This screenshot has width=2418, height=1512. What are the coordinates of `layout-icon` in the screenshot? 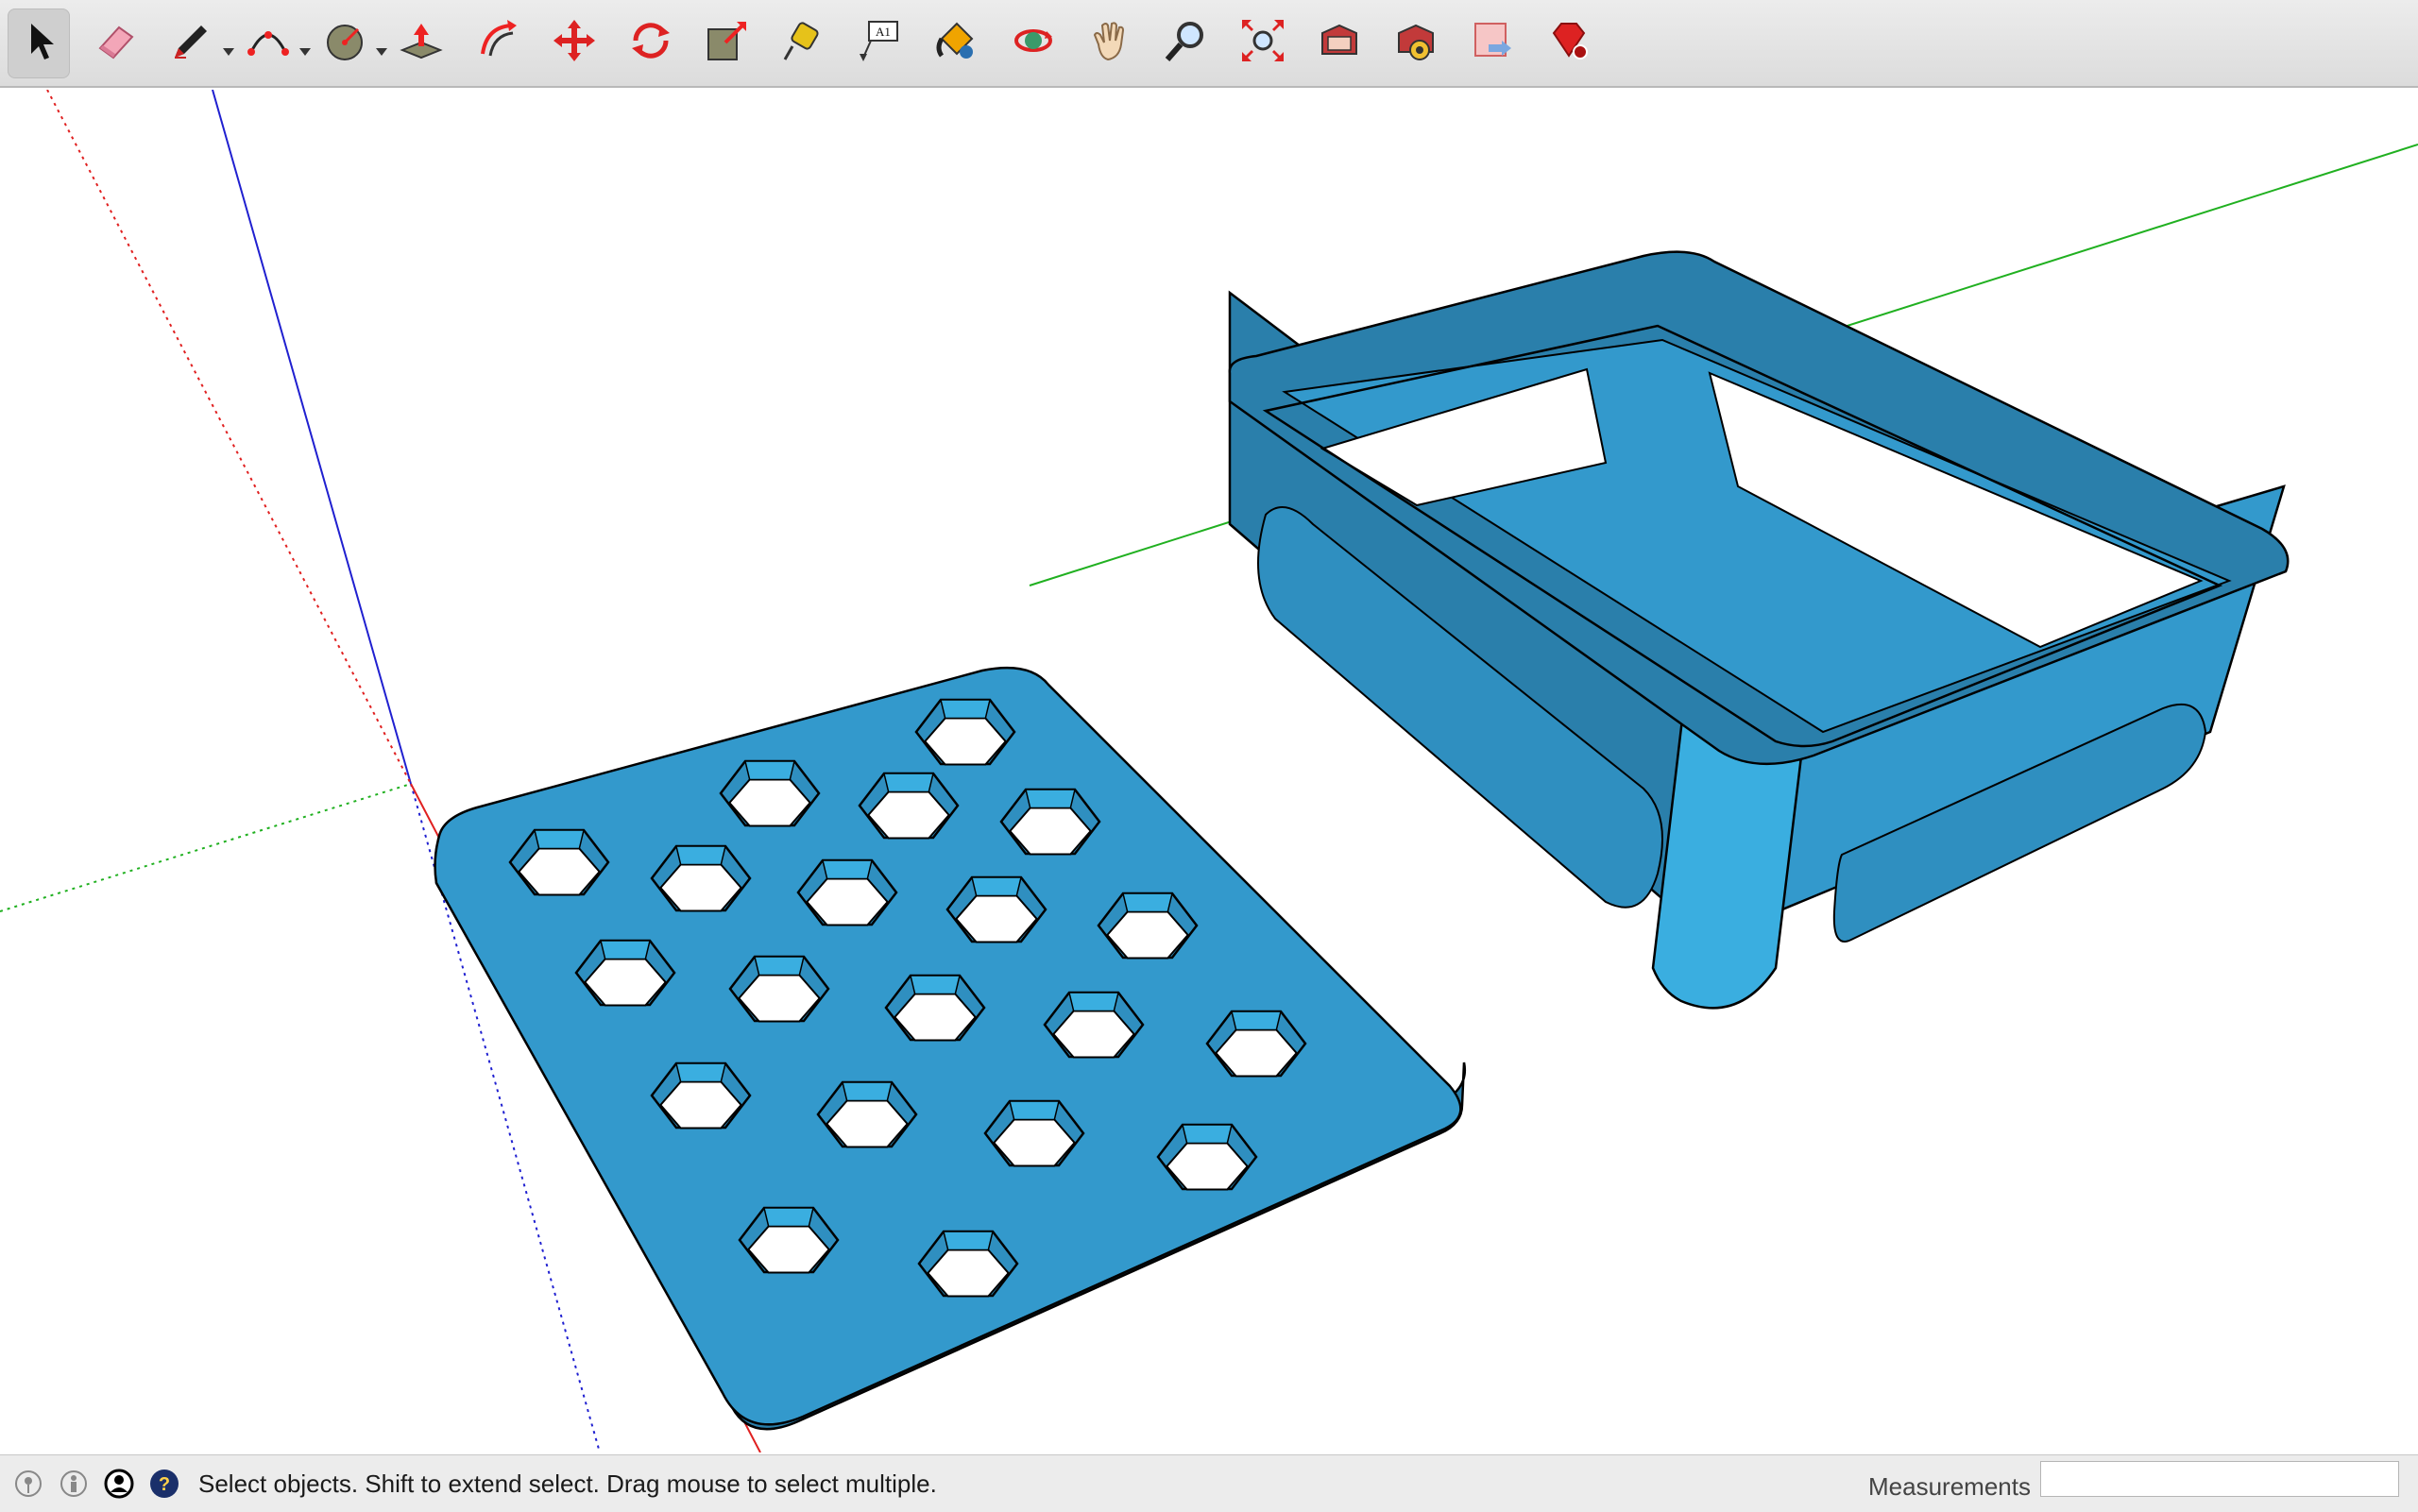 It's located at (1492, 43).